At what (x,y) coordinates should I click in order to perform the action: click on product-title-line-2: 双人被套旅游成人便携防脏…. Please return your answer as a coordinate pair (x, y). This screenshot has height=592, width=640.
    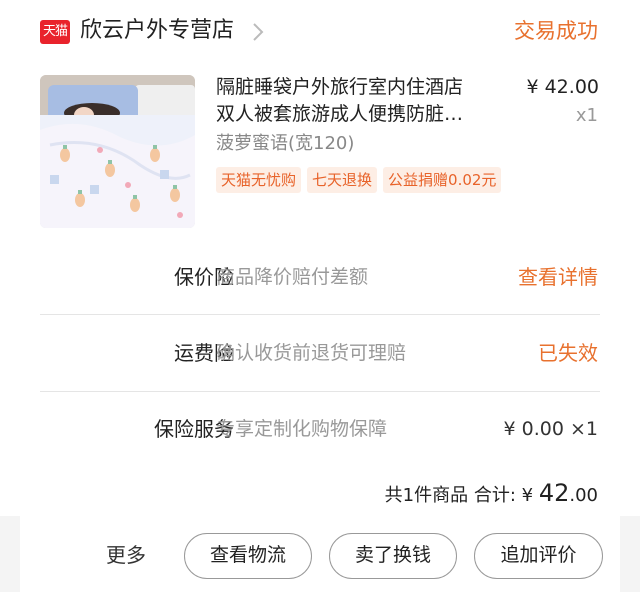
    Looking at the image, I should click on (340, 114).